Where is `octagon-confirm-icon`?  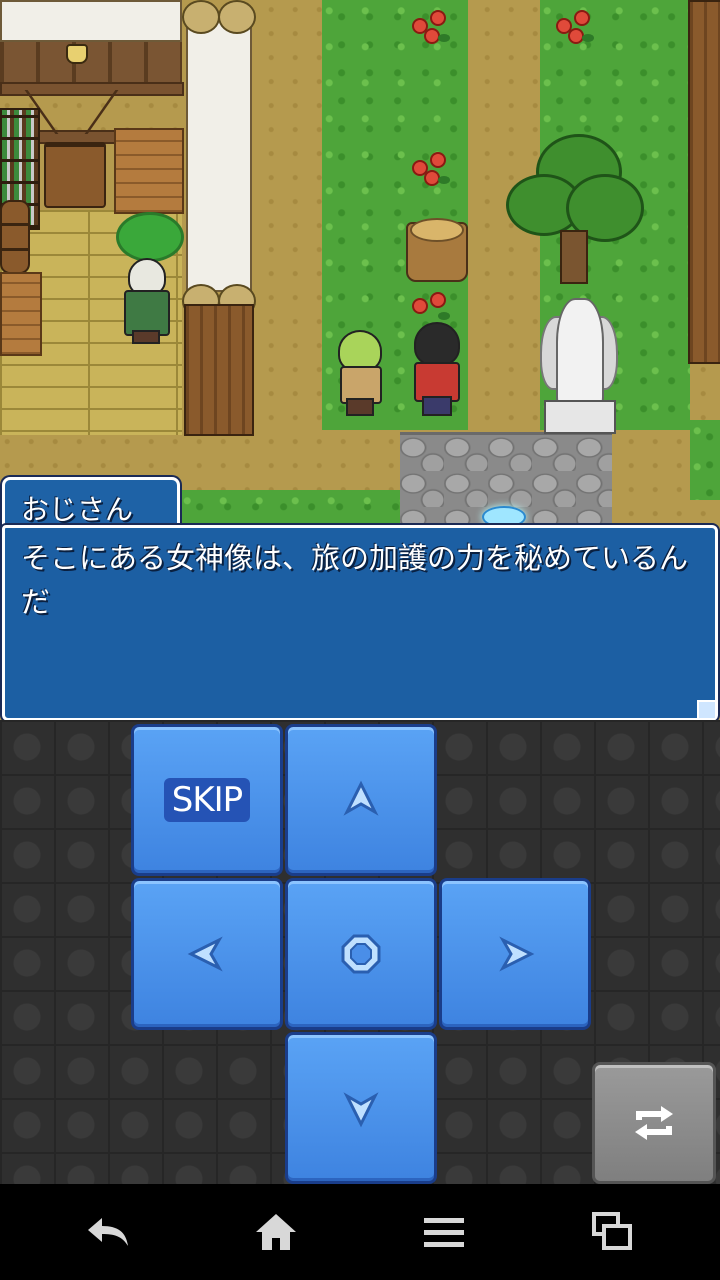
octagon-confirm-icon is located at coordinates (361, 954).